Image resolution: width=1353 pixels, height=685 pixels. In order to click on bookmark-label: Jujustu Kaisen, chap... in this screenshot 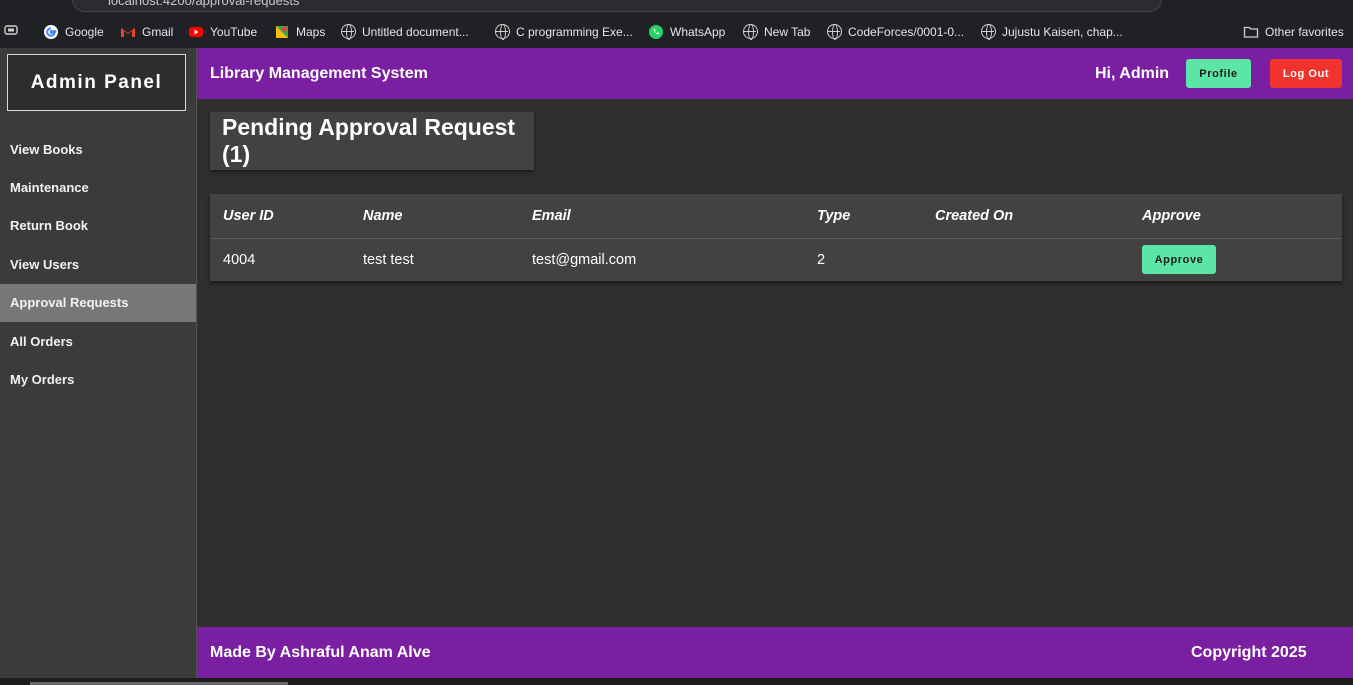, I will do `click(1062, 31)`.